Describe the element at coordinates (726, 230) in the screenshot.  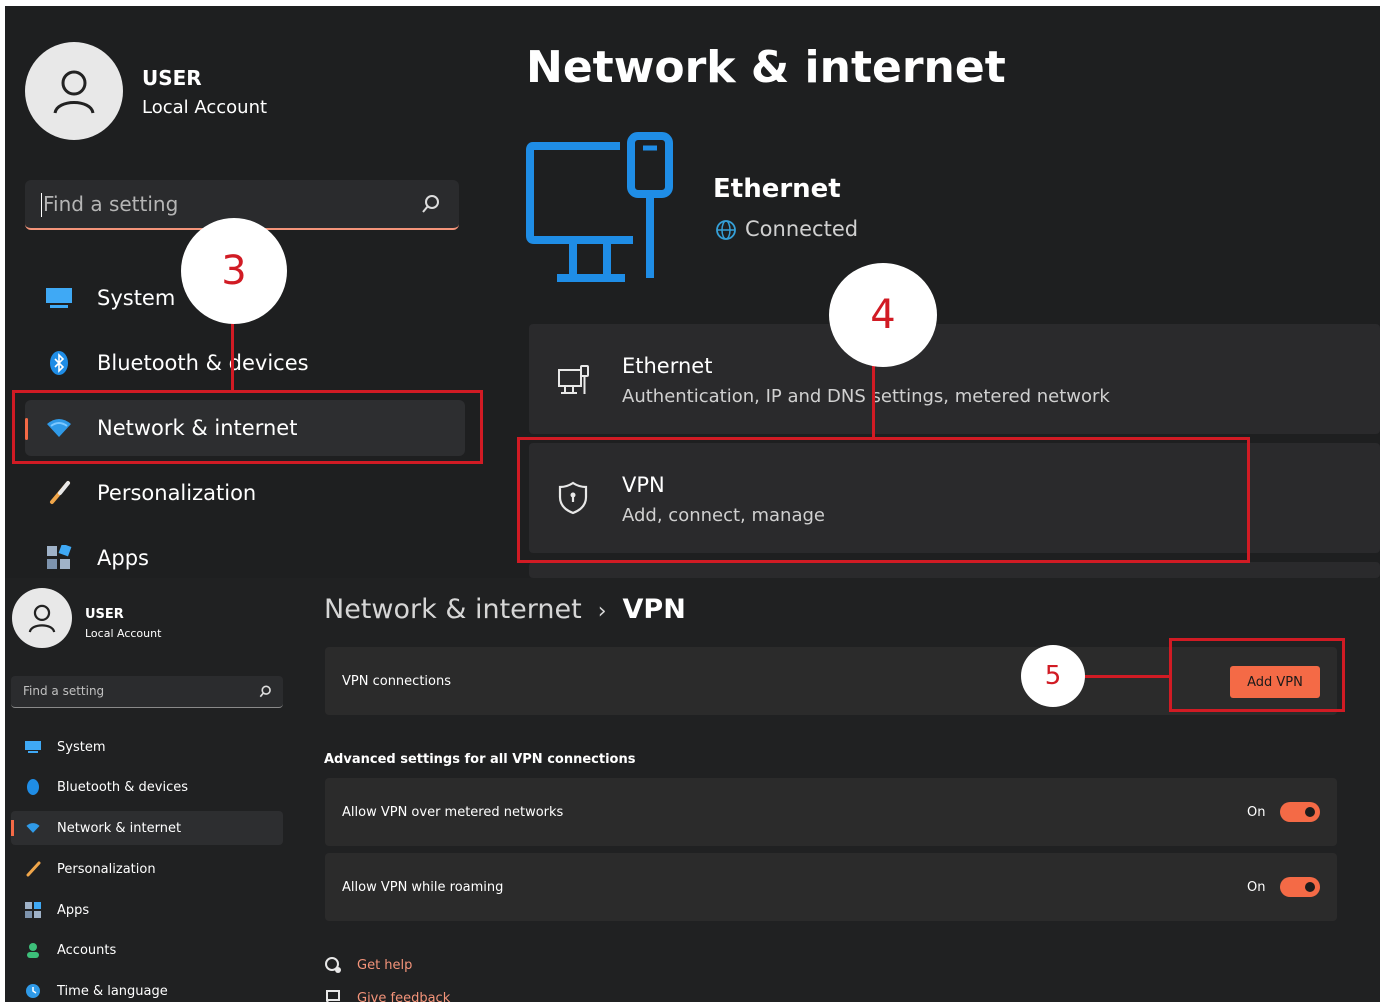
I see `globe-icon` at that location.